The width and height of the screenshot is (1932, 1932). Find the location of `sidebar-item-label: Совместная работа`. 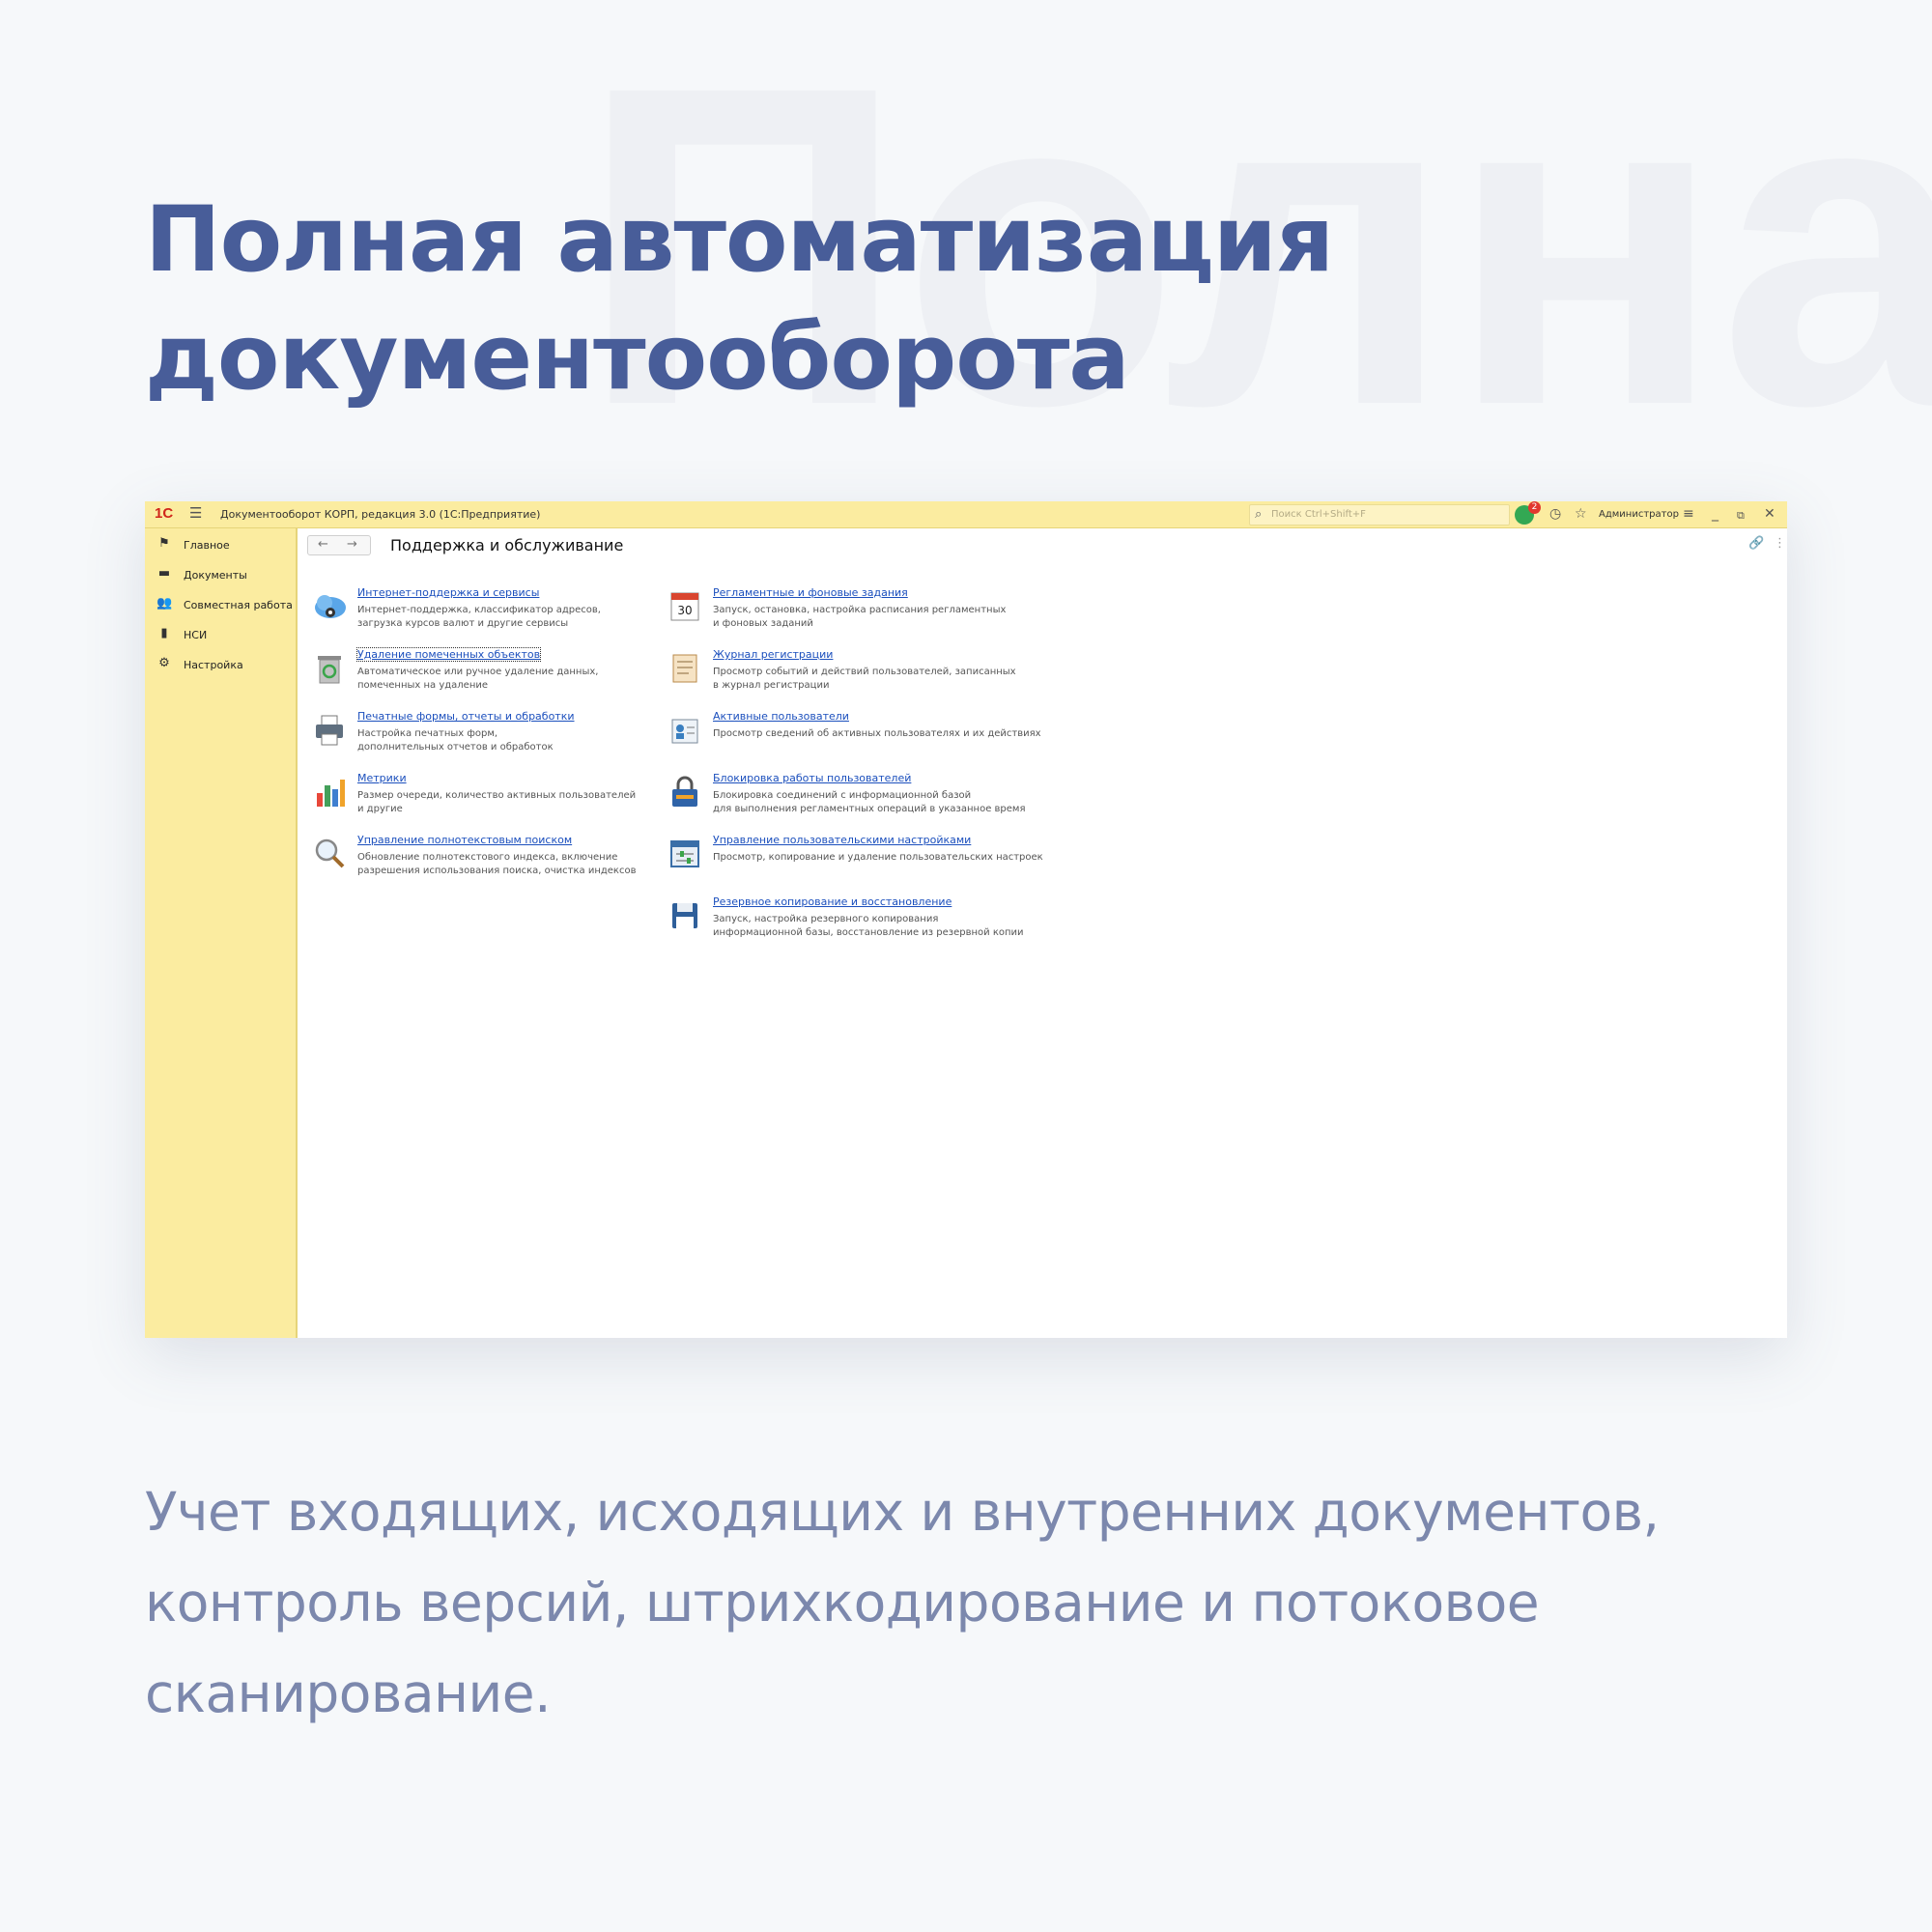

sidebar-item-label: Совместная работа is located at coordinates (238, 605).